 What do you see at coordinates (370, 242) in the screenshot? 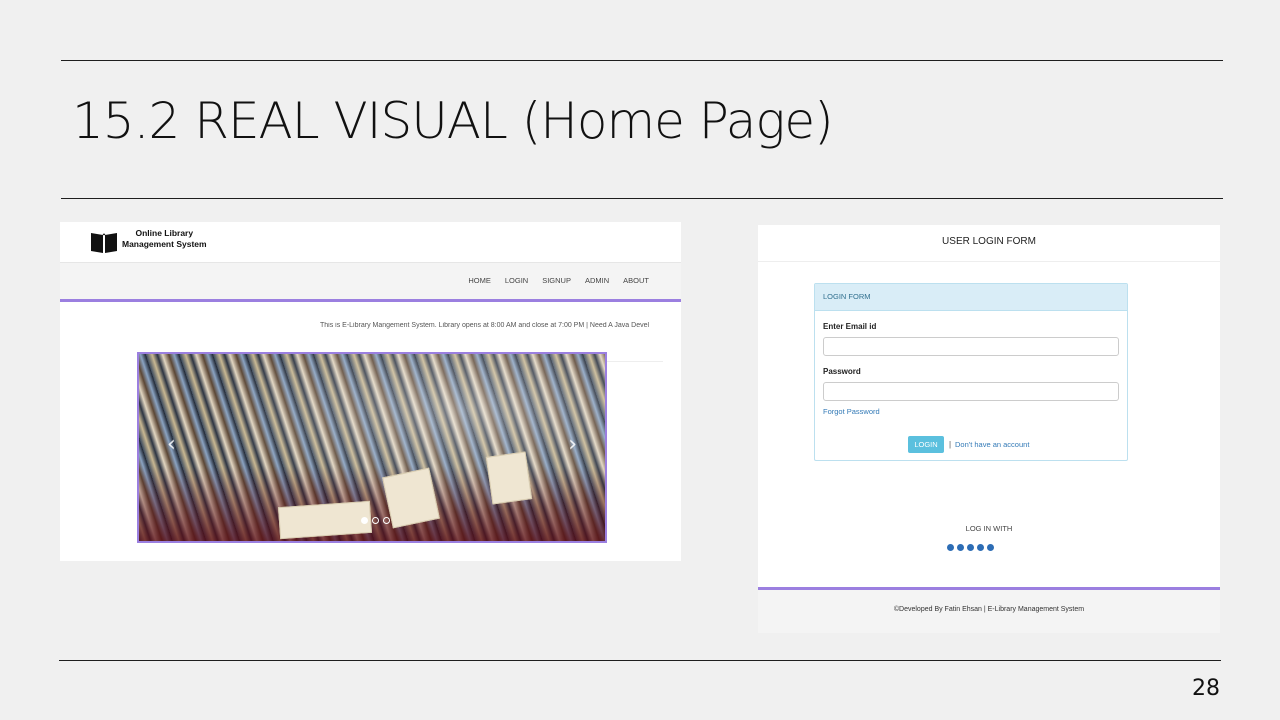
I see `site-header: Online Library Management System` at bounding box center [370, 242].